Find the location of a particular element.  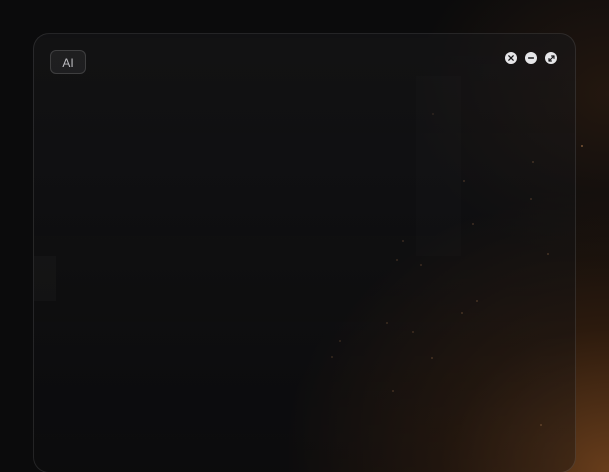

ai-badge: AI is located at coordinates (68, 62).